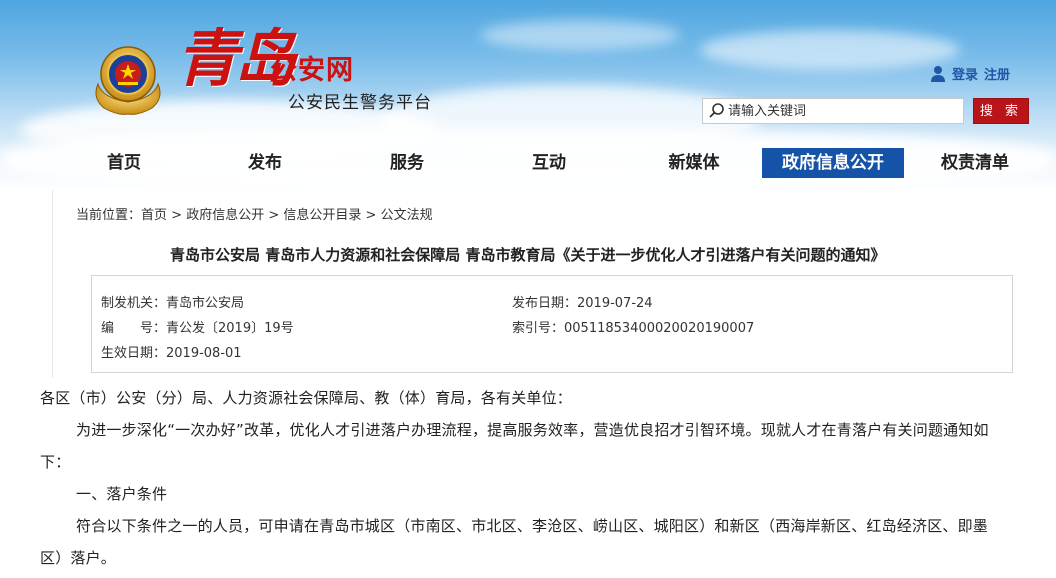  What do you see at coordinates (225, 215) in the screenshot?
I see `breadcrumb-gov-info: 政府信息公开` at bounding box center [225, 215].